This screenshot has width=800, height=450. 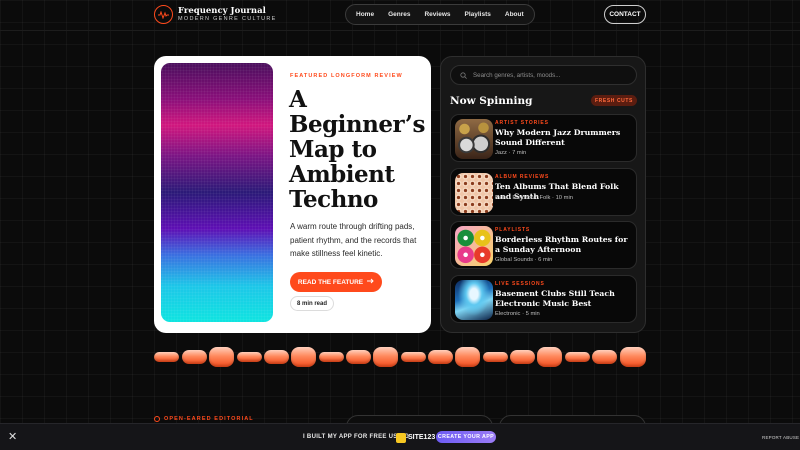 What do you see at coordinates (222, 10) in the screenshot?
I see `brand-title: Frequency Journal` at bounding box center [222, 10].